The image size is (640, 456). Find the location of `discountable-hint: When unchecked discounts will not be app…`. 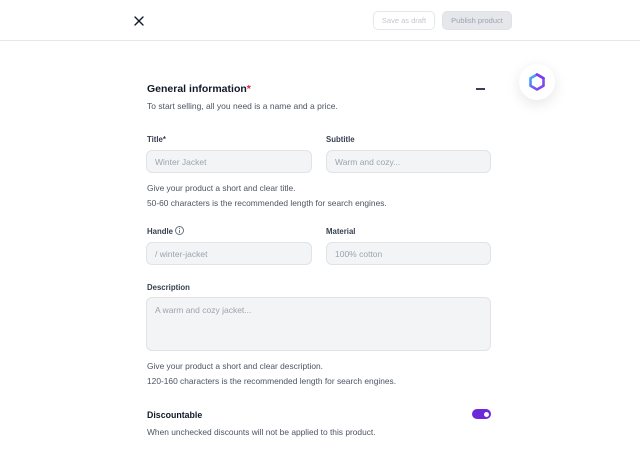

discountable-hint: When unchecked discounts will not be app… is located at coordinates (261, 432).